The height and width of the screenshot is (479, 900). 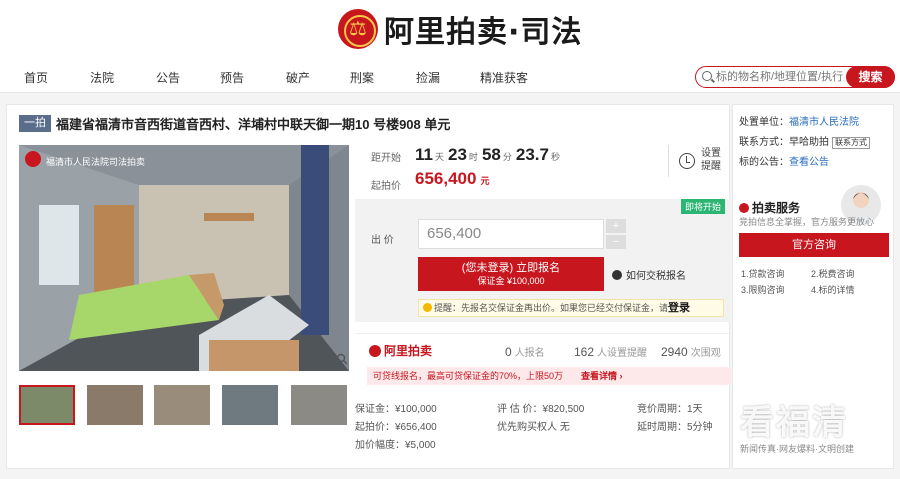 I want to click on howto-label: 如何交税报名, so click(x=656, y=276).